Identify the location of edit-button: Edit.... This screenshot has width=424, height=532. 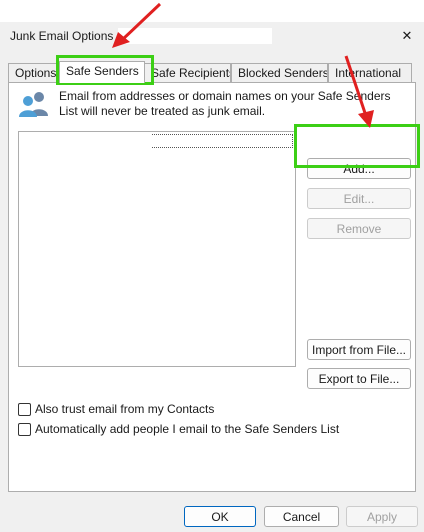
(359, 198).